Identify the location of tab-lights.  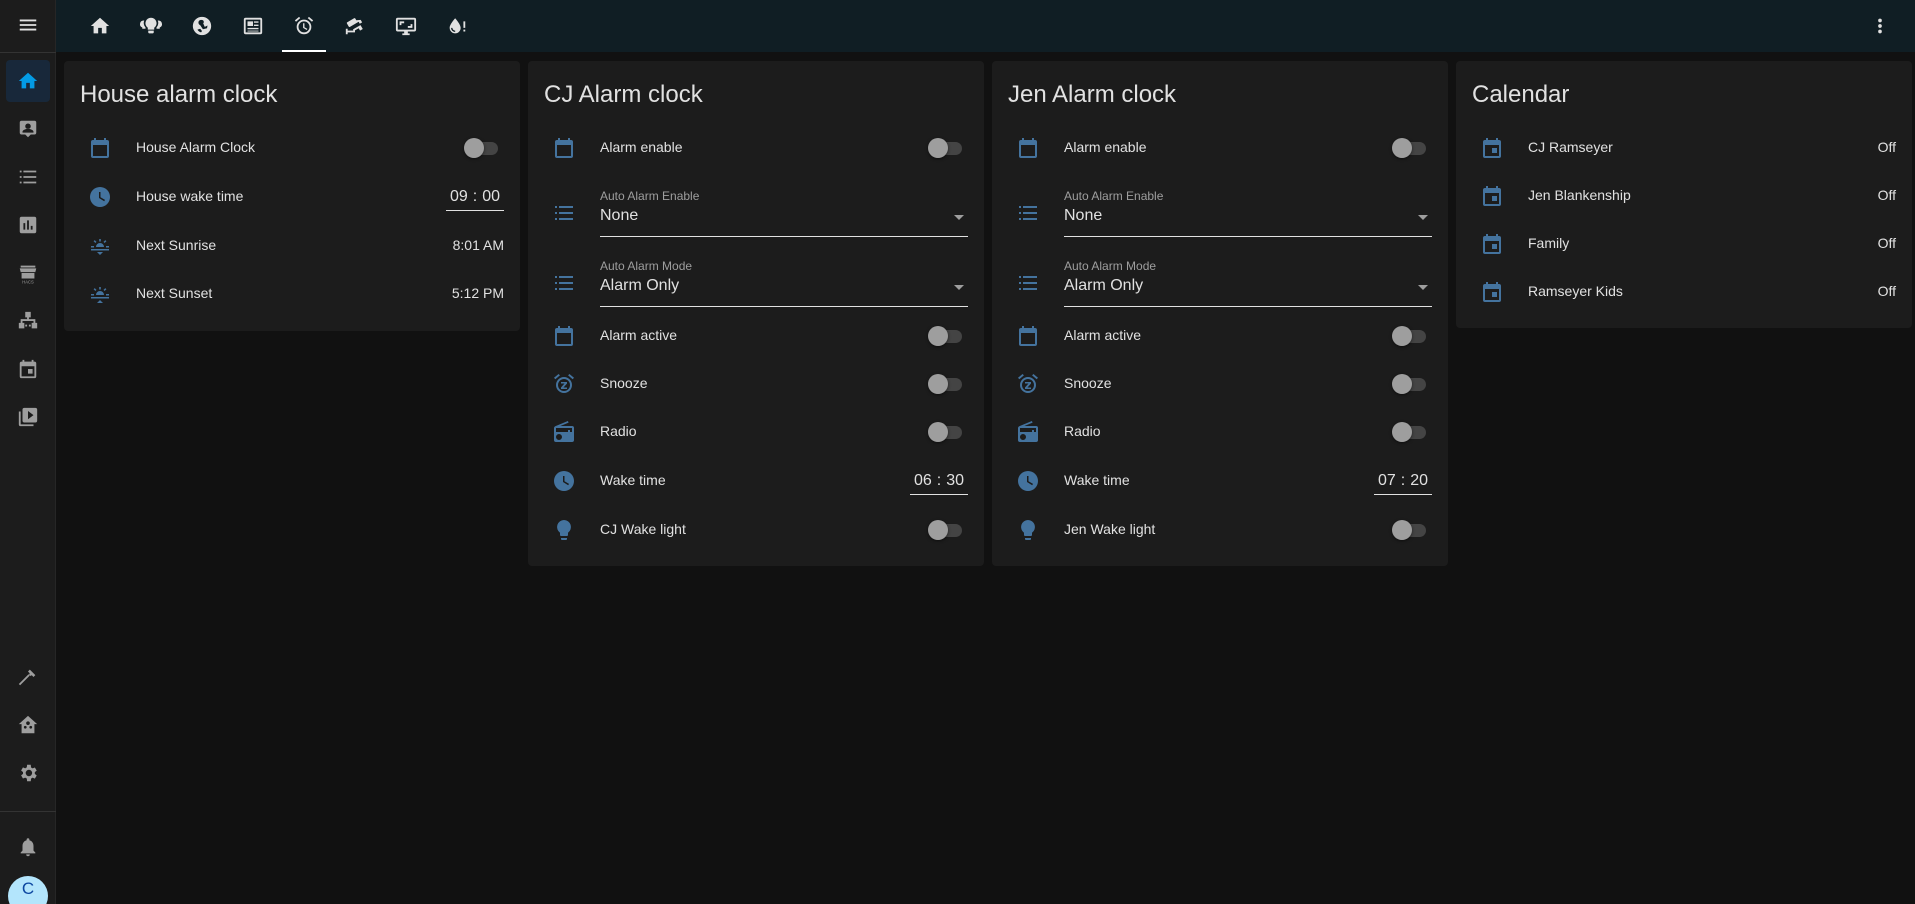
(151, 26).